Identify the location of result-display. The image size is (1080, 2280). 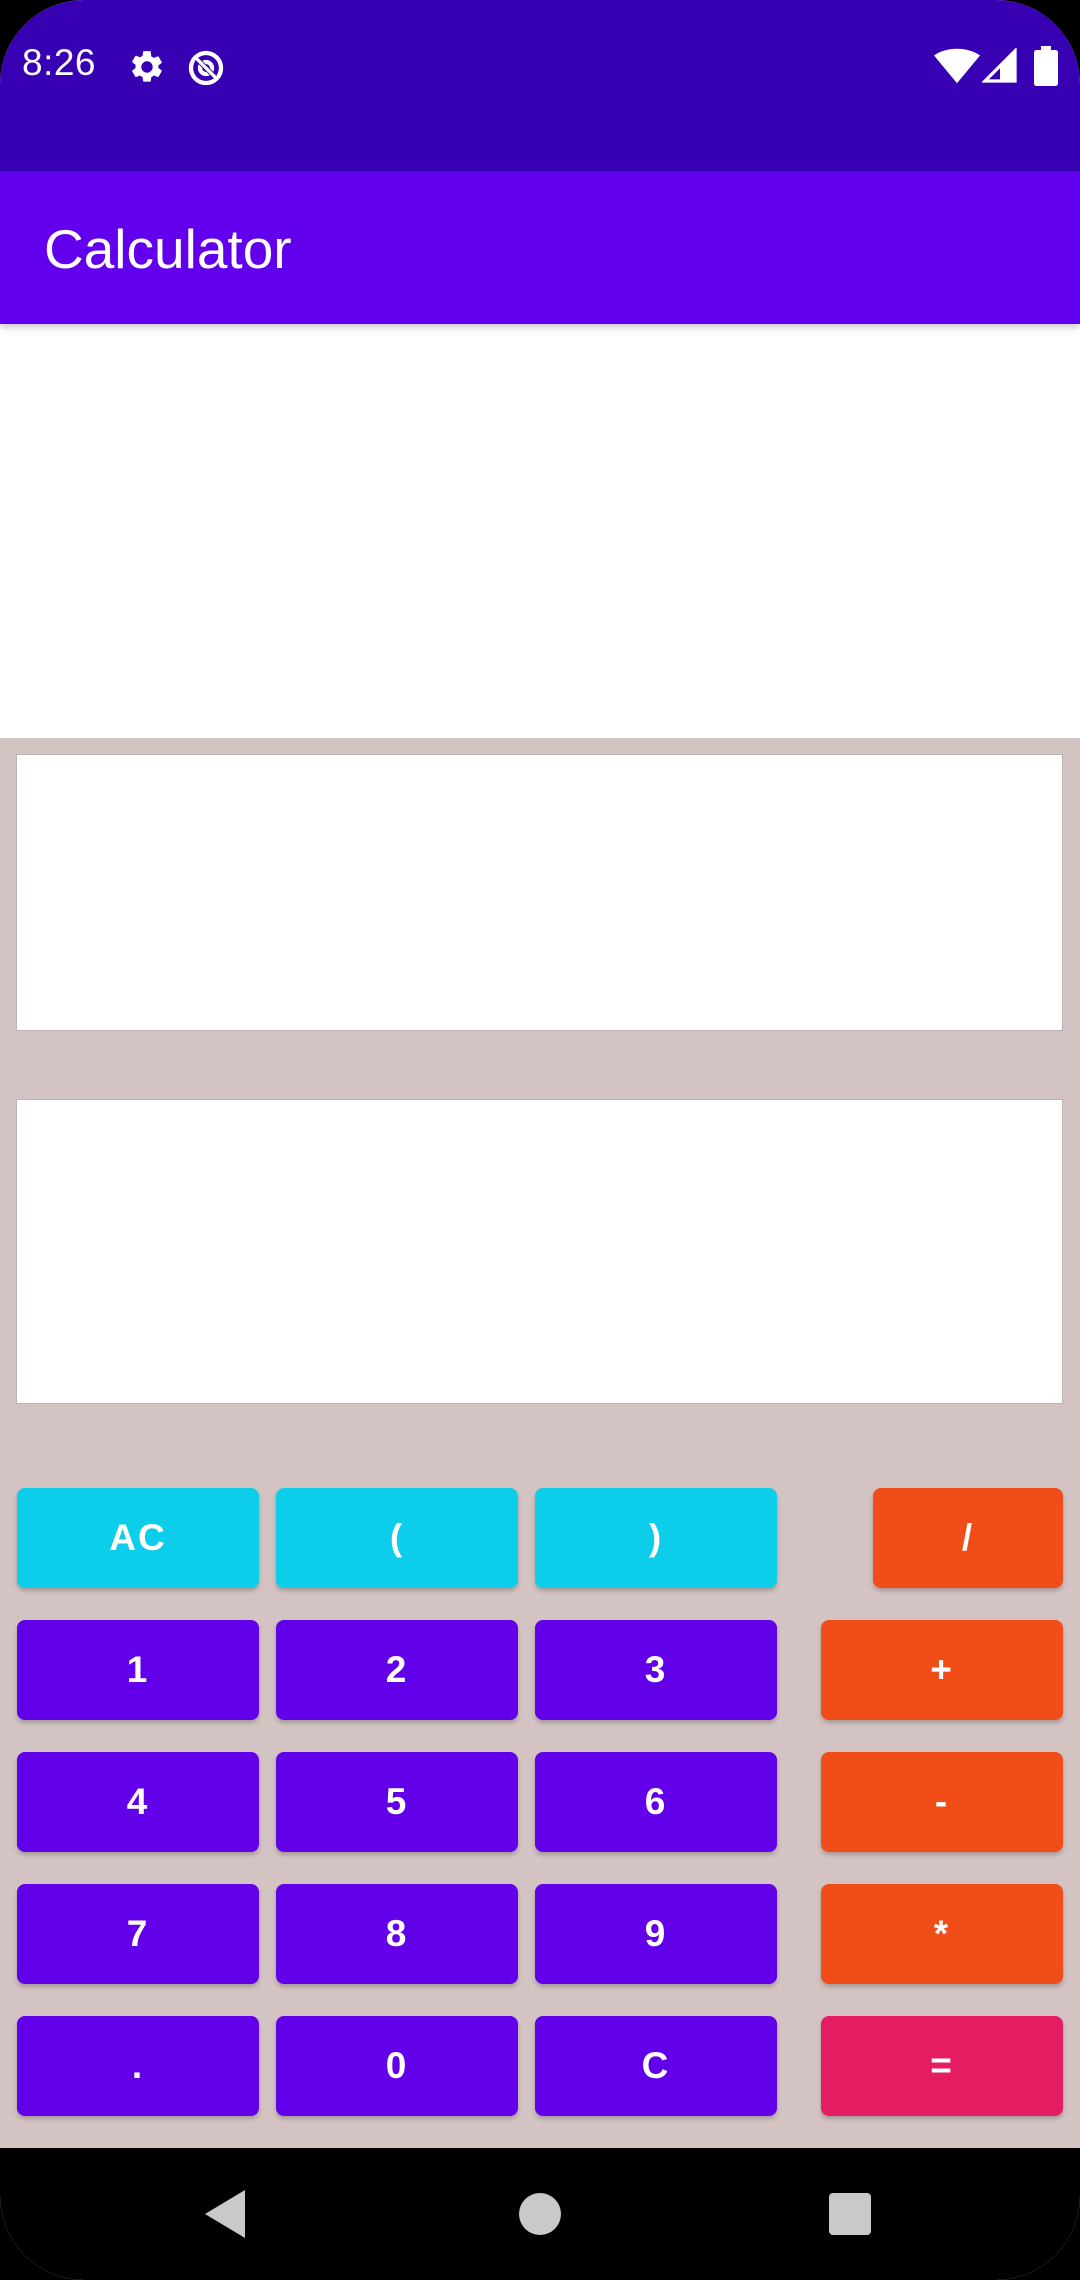
(539, 1251).